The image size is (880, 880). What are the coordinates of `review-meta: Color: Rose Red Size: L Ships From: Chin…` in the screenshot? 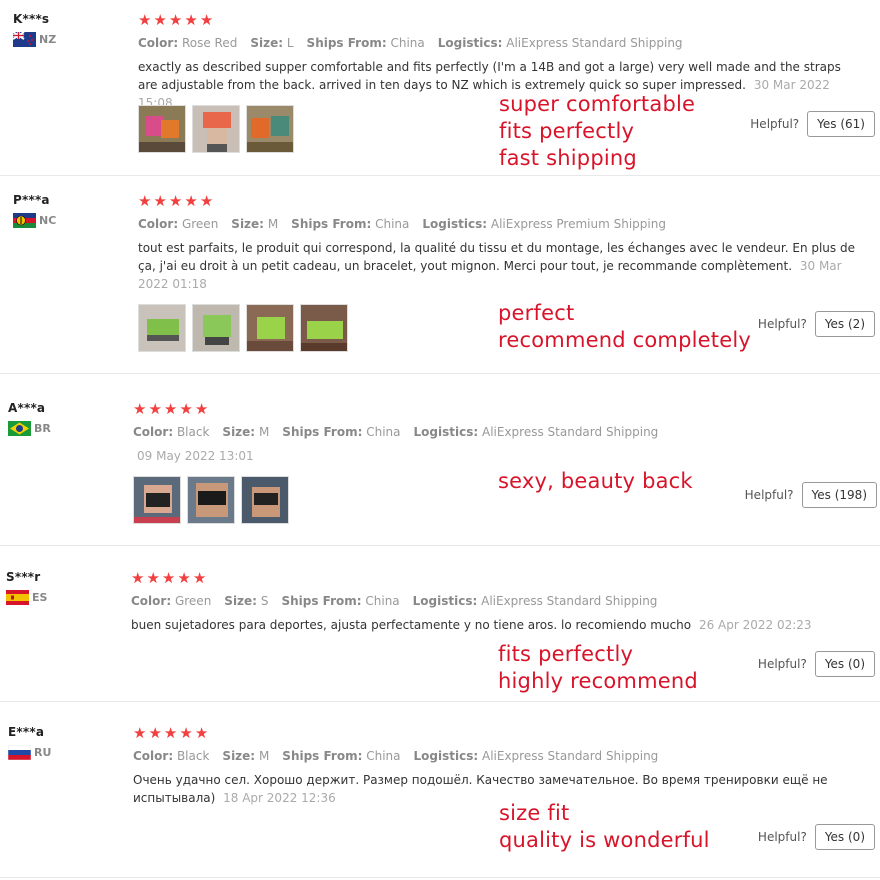 It's located at (498, 43).